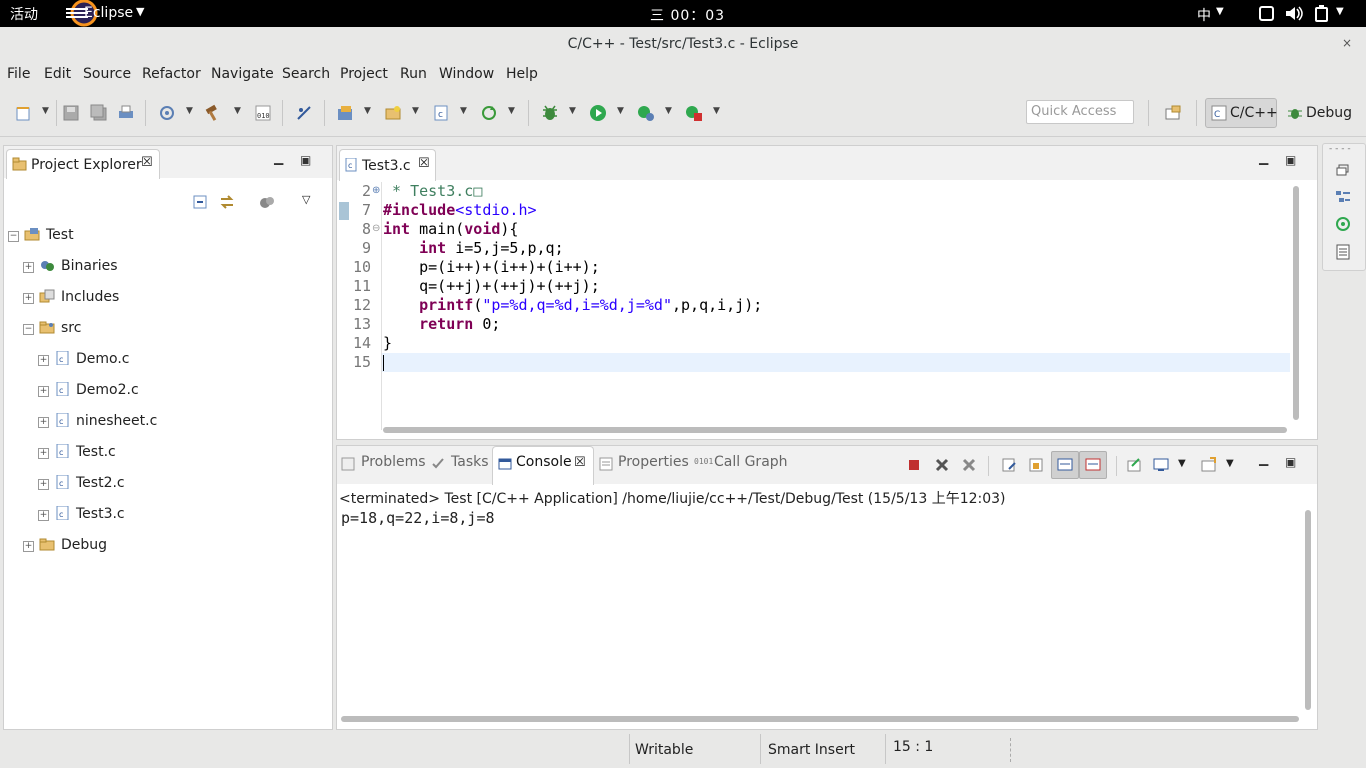 Image resolution: width=1366 pixels, height=768 pixels. What do you see at coordinates (668, 111) in the screenshot?
I see `profile-dropdown-icon: ▼` at bounding box center [668, 111].